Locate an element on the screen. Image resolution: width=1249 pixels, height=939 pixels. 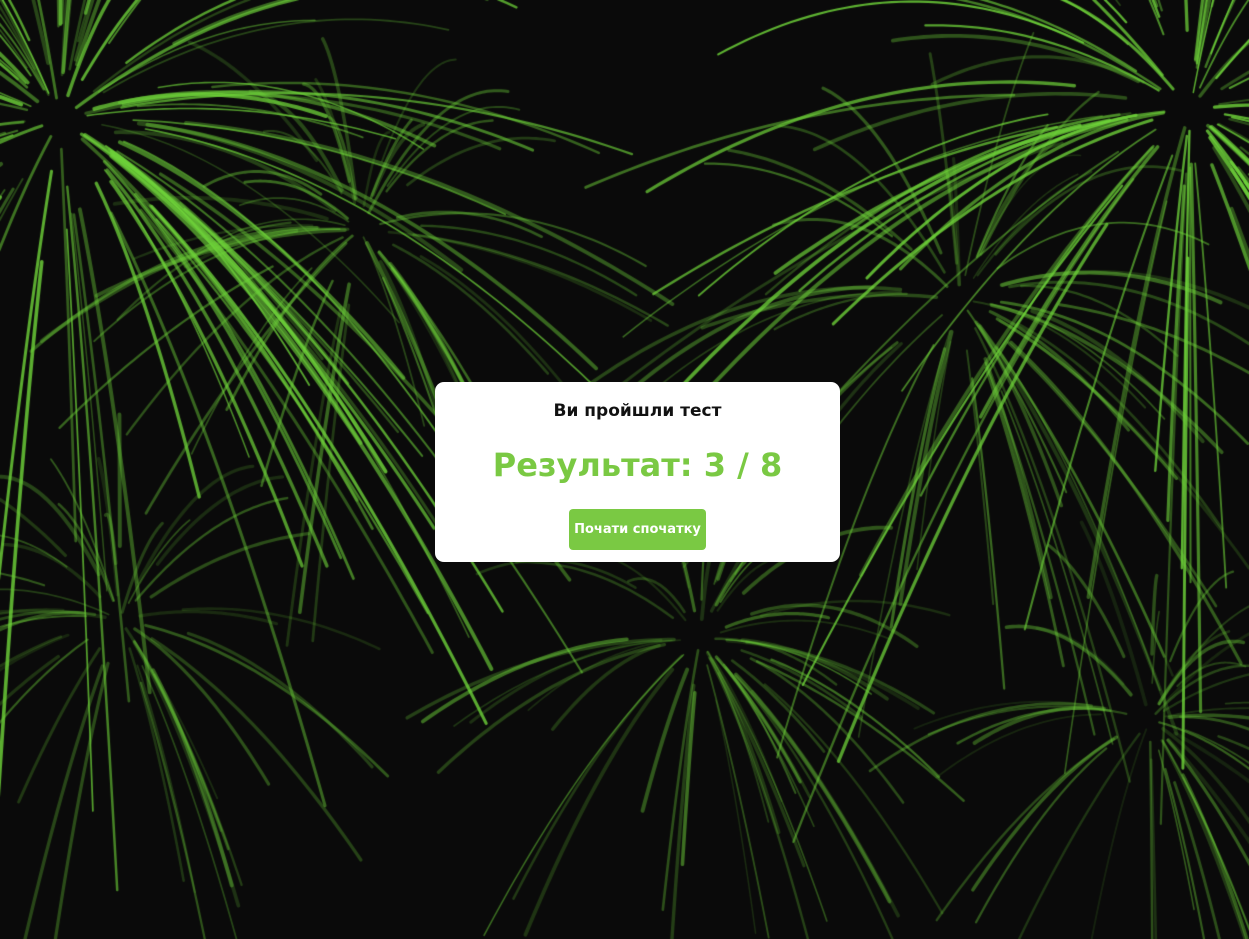
restart-button: Почати спочатку is located at coordinates (637, 529).